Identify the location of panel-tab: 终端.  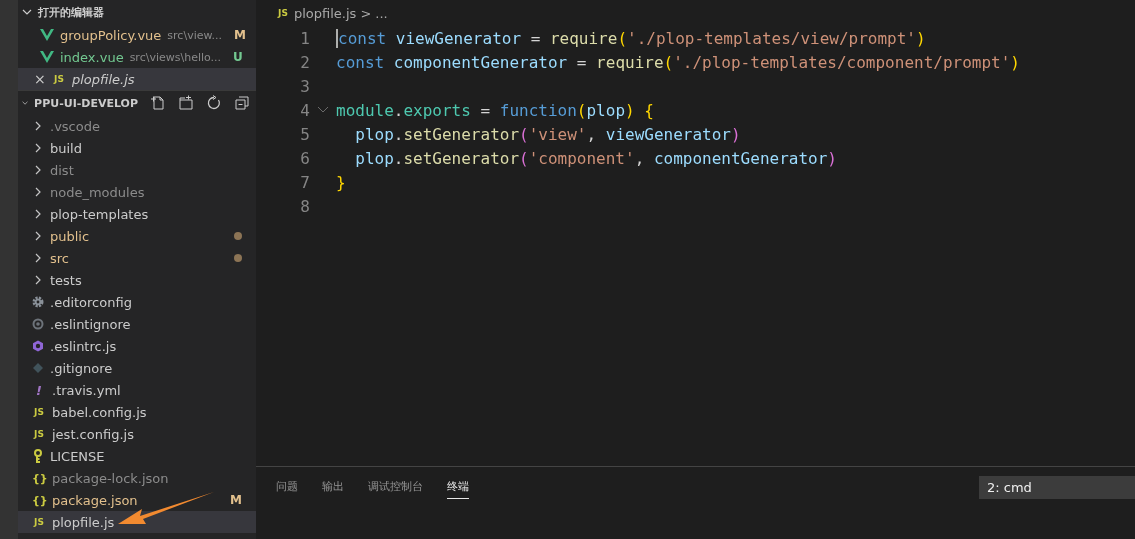
(458, 487).